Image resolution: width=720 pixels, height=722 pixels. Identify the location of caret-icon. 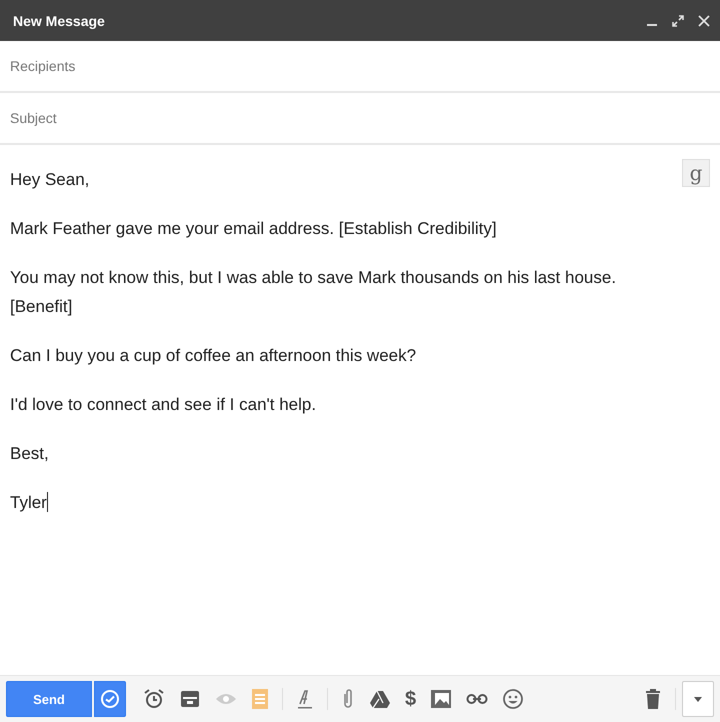
(698, 699).